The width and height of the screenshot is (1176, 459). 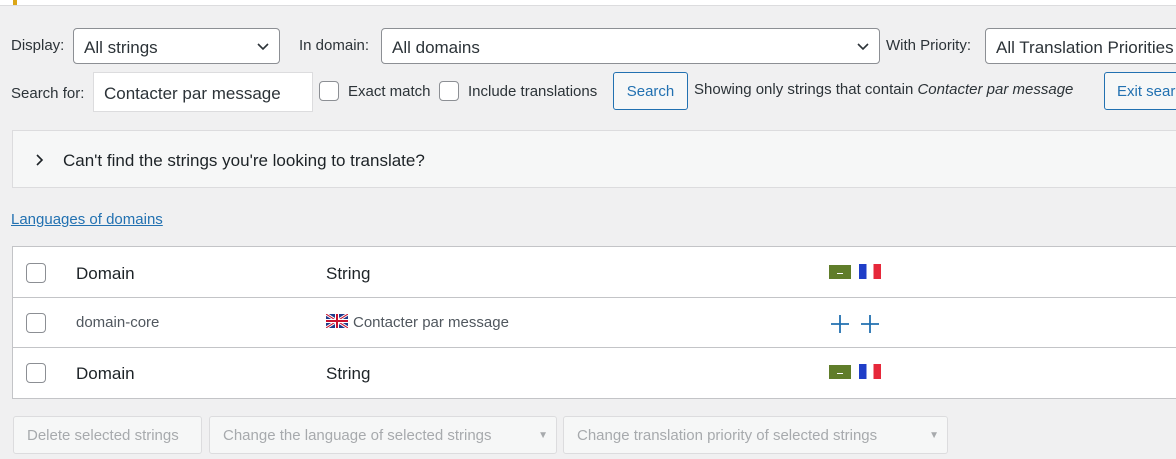 What do you see at coordinates (431, 322) in the screenshot?
I see `row-string: Contacter par message` at bounding box center [431, 322].